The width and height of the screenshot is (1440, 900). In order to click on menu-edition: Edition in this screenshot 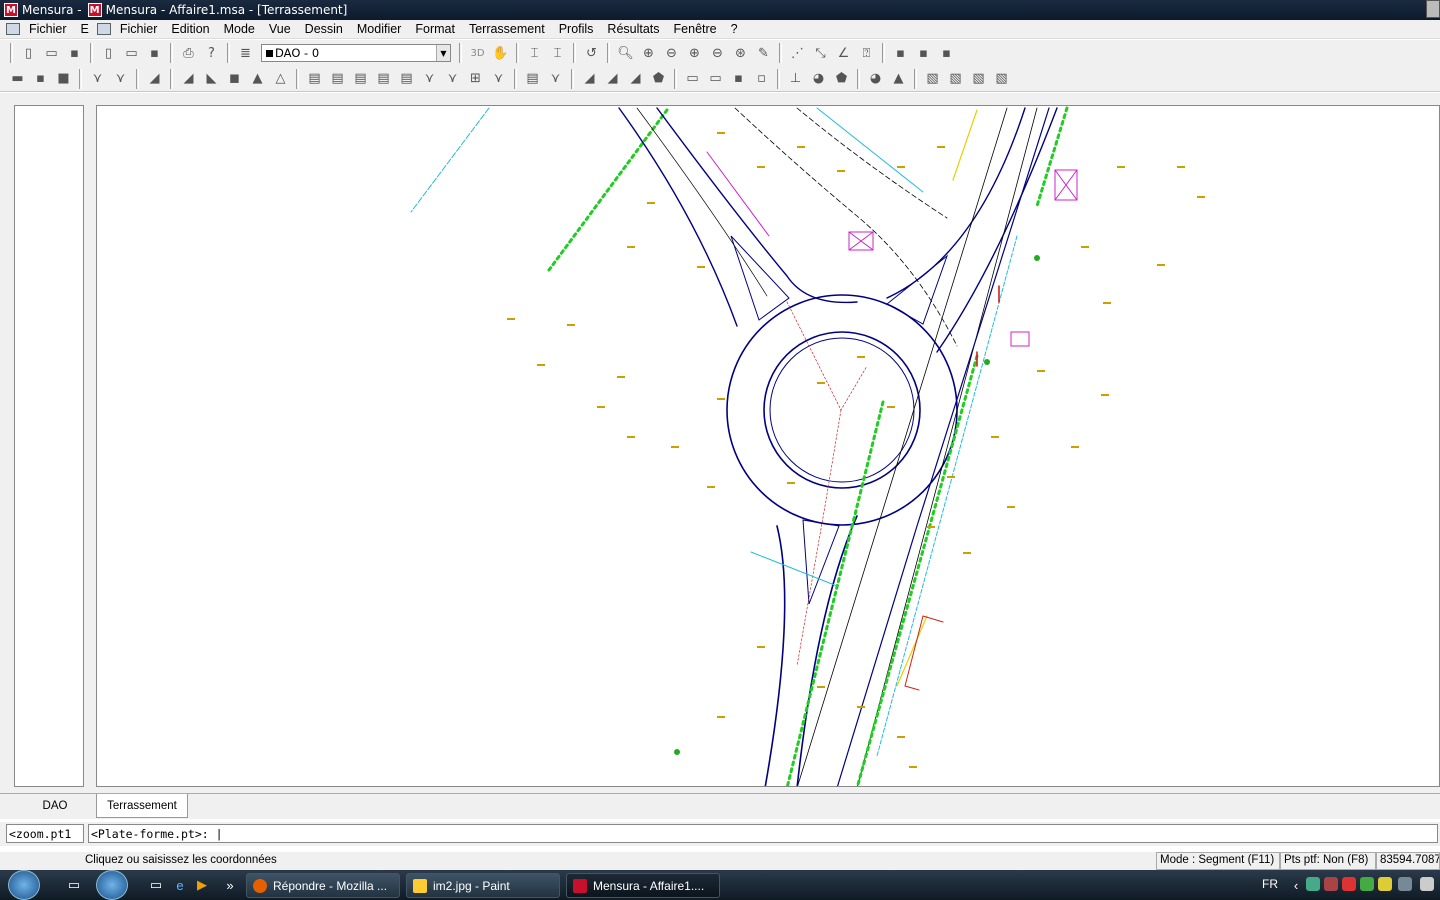, I will do `click(190, 29)`.